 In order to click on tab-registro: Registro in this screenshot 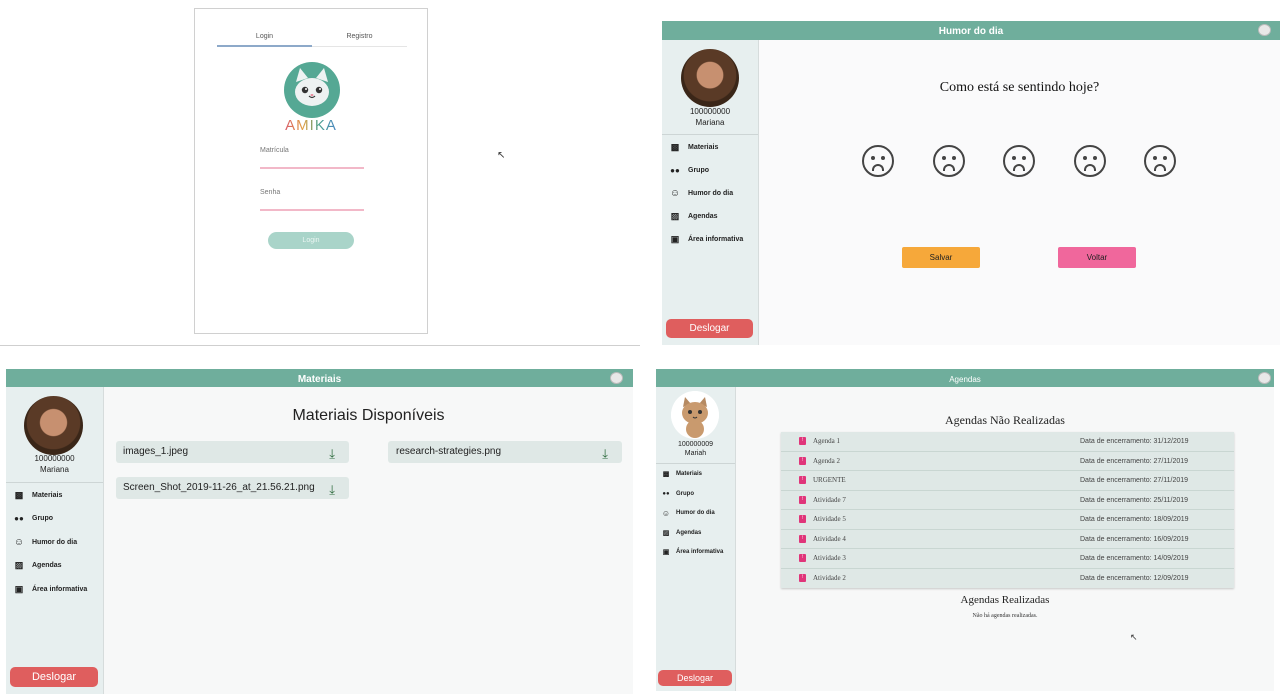, I will do `click(359, 36)`.